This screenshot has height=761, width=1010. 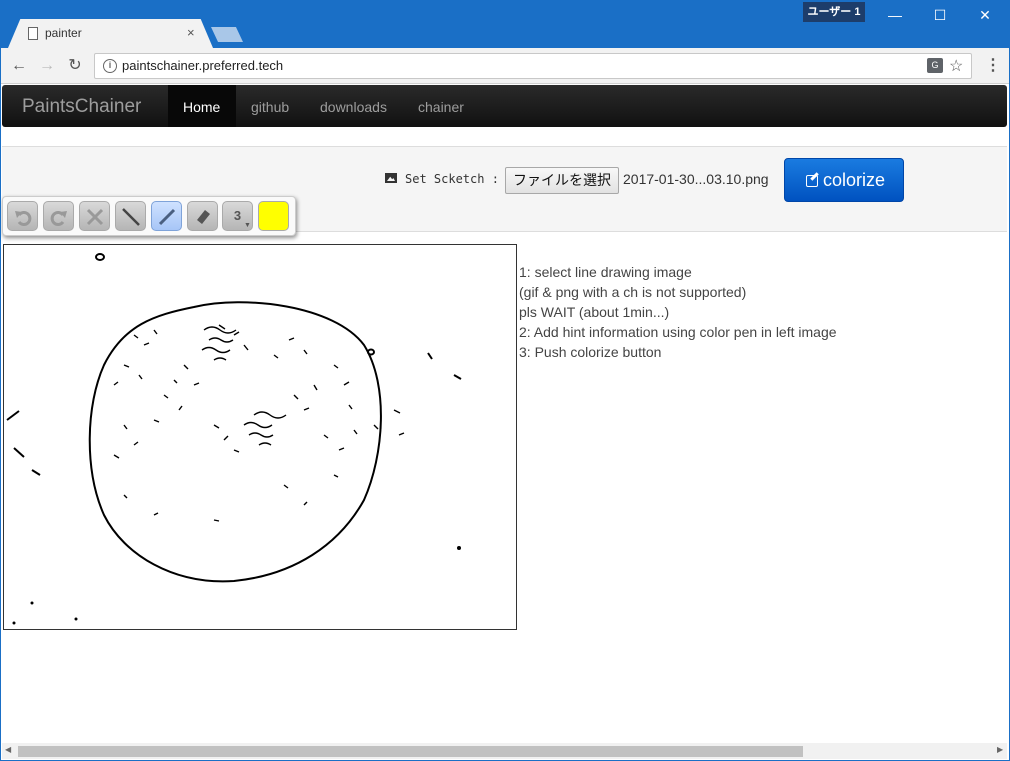 What do you see at coordinates (410, 751) in the screenshot?
I see `scrollbar-thumb` at bounding box center [410, 751].